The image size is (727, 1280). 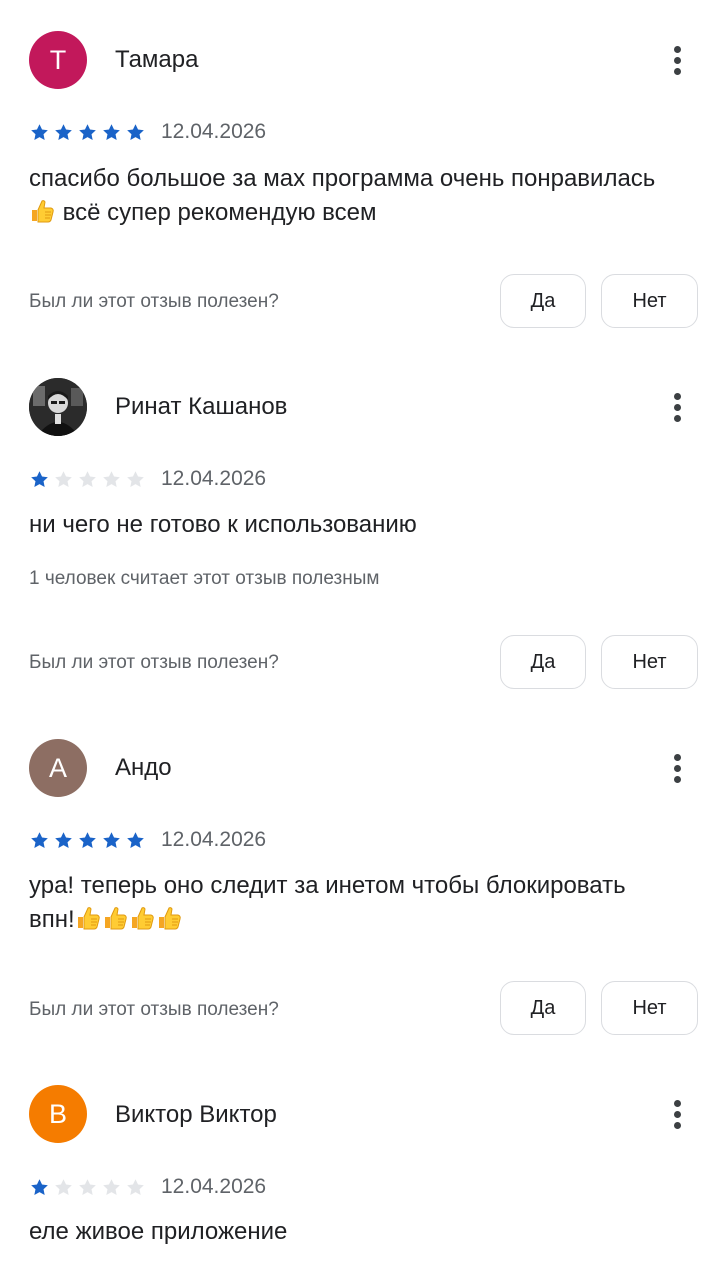 What do you see at coordinates (158, 1231) in the screenshot?
I see `review-text: еле живое приложение` at bounding box center [158, 1231].